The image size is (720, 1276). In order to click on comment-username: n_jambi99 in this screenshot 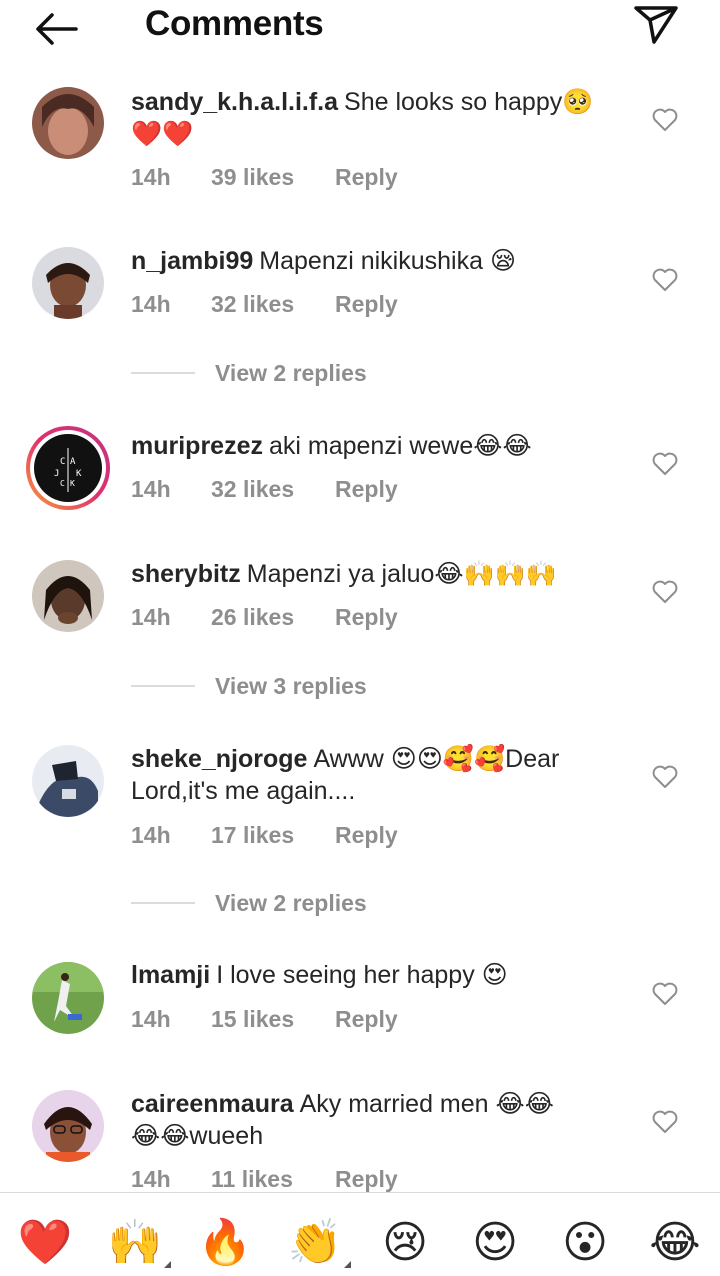, I will do `click(192, 261)`.